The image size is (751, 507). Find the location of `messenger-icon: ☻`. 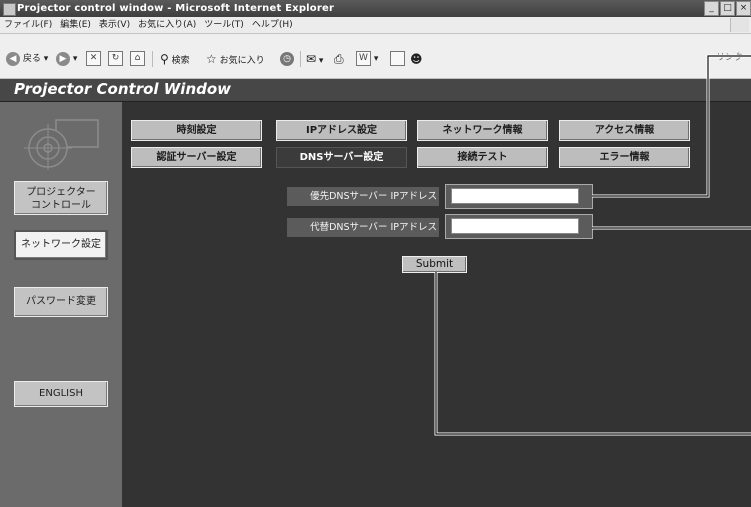

messenger-icon: ☻ is located at coordinates (416, 59).